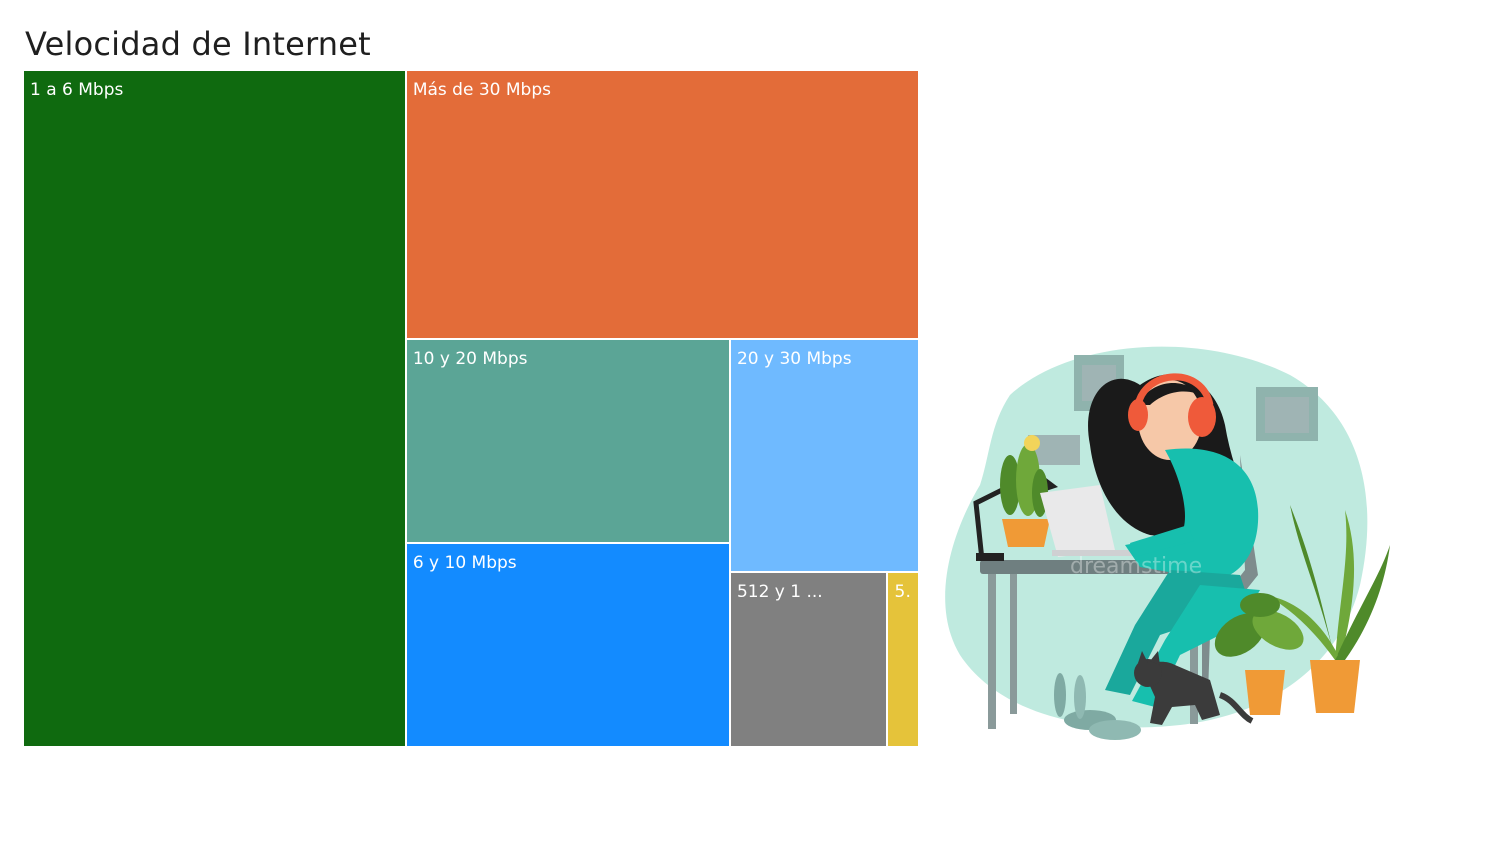  I want to click on treemap-tile-label: 512 kbps, so click(903, 591).